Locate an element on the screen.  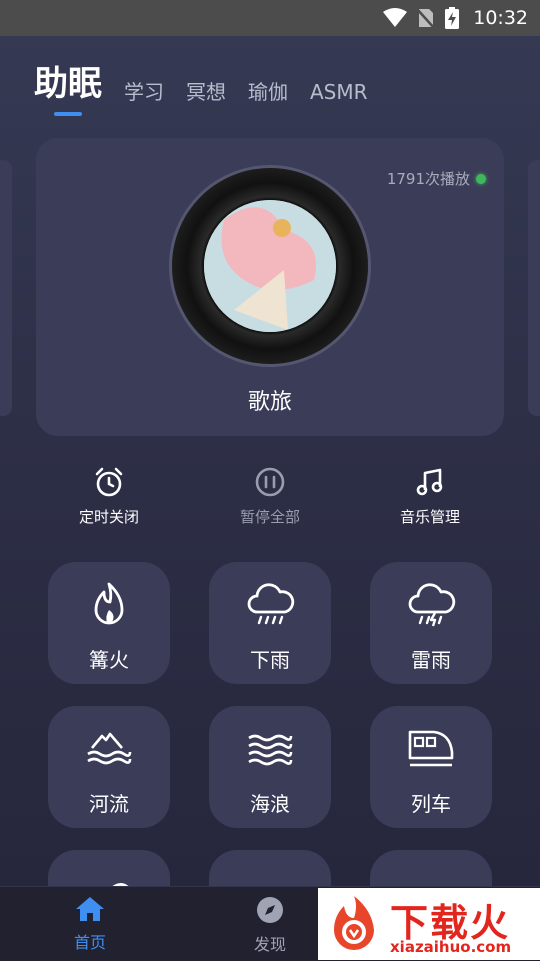
pause-circle-icon is located at coordinates (270, 482).